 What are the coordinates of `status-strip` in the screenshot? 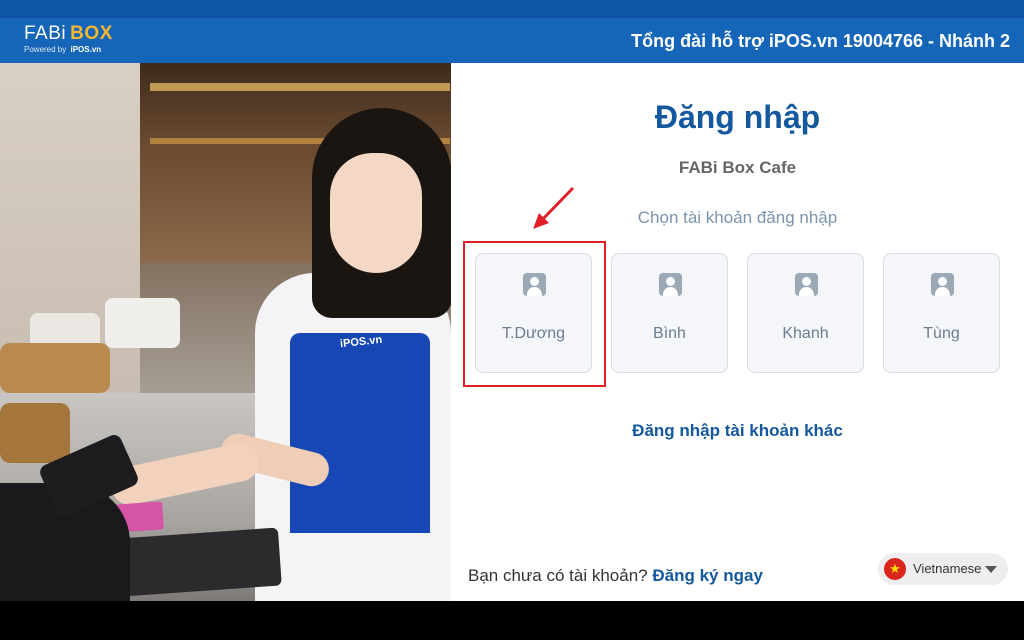 It's located at (512, 9).